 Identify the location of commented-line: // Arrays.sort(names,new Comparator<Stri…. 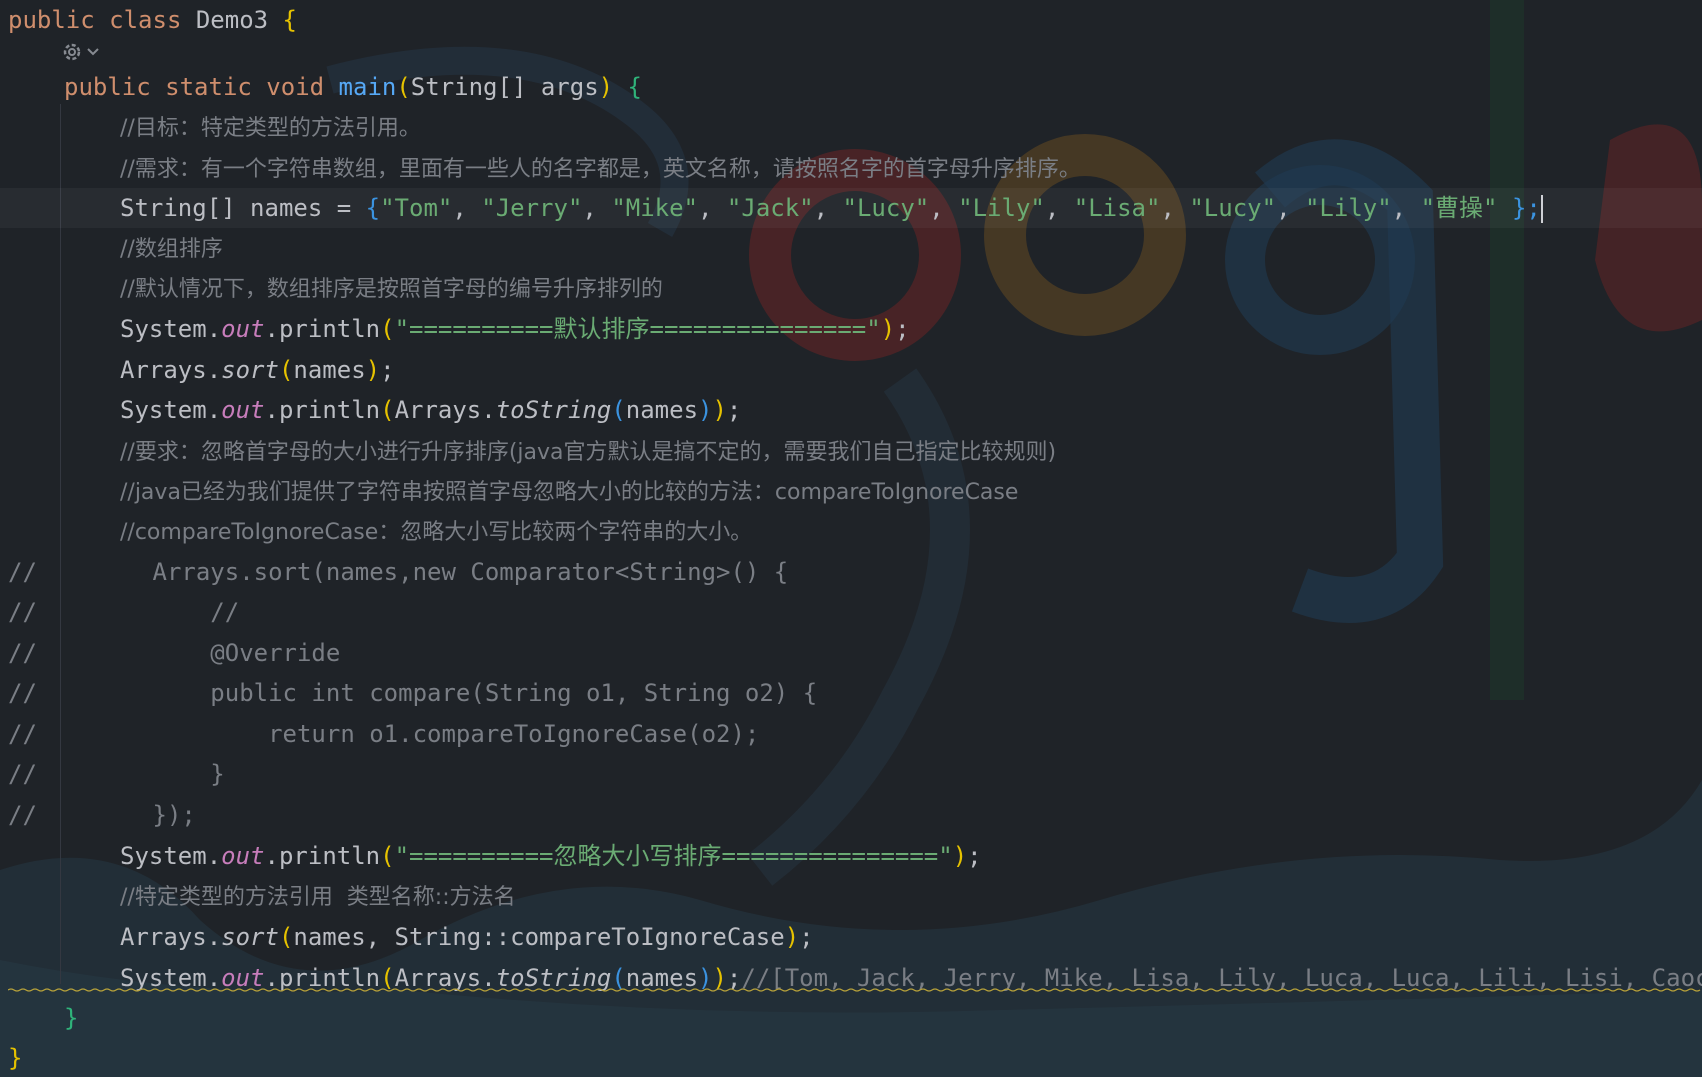
(851, 572).